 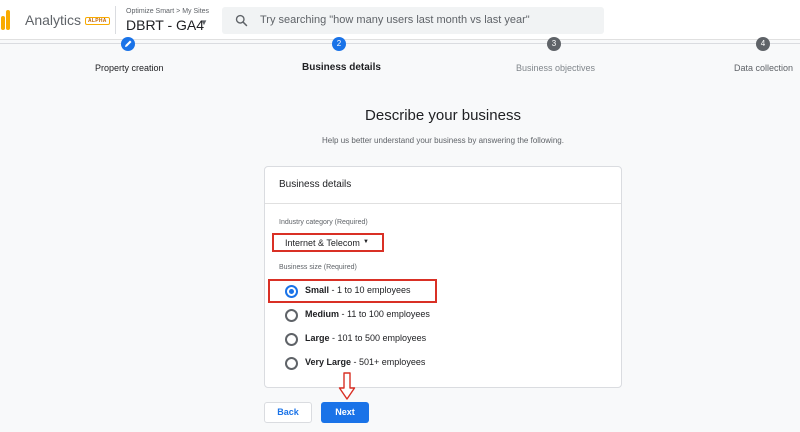 What do you see at coordinates (400, 43) in the screenshot?
I see `stepper-track` at bounding box center [400, 43].